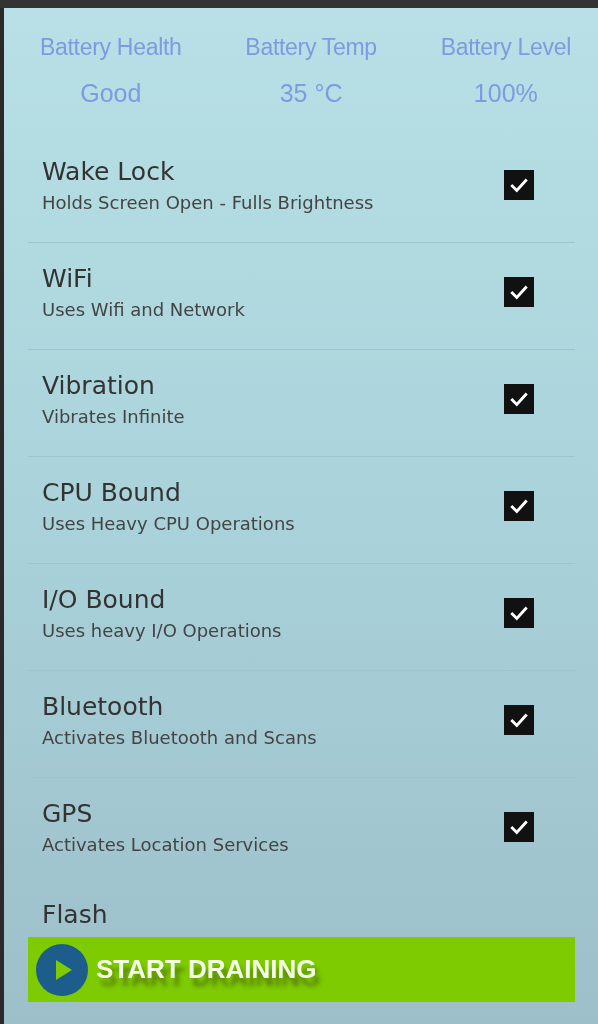  I want to click on option-subtitle: Activates Bluetooth and Scans, so click(179, 737).